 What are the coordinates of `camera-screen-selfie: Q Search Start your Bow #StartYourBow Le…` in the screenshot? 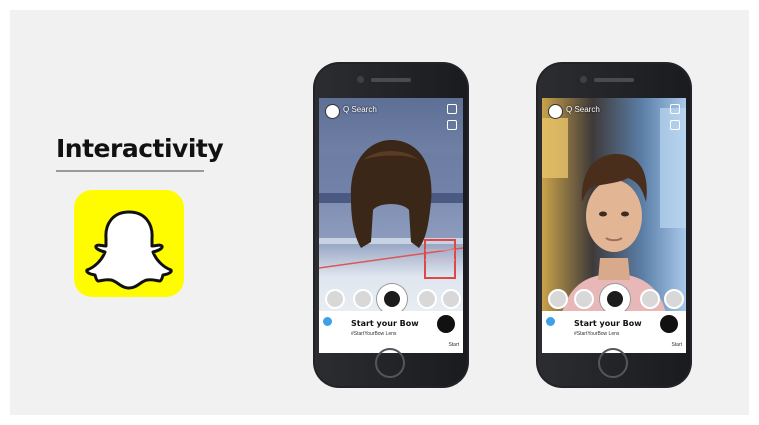 It's located at (614, 225).